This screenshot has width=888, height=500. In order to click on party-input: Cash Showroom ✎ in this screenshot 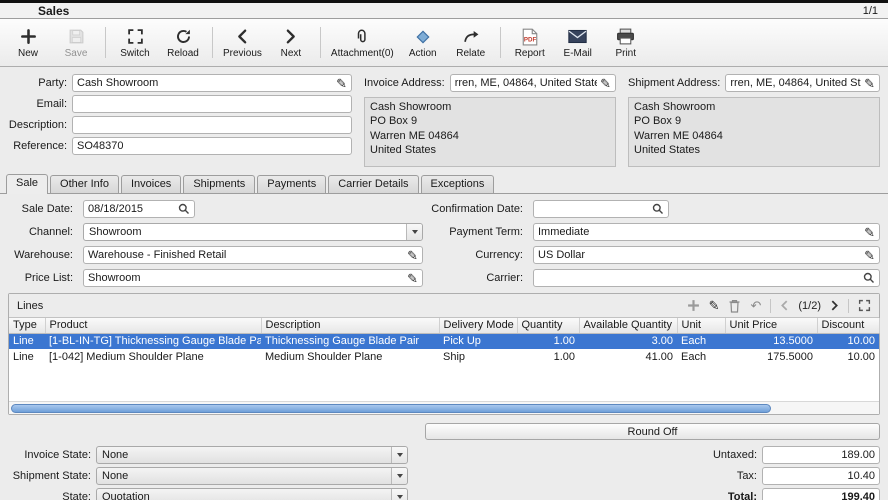, I will do `click(212, 83)`.